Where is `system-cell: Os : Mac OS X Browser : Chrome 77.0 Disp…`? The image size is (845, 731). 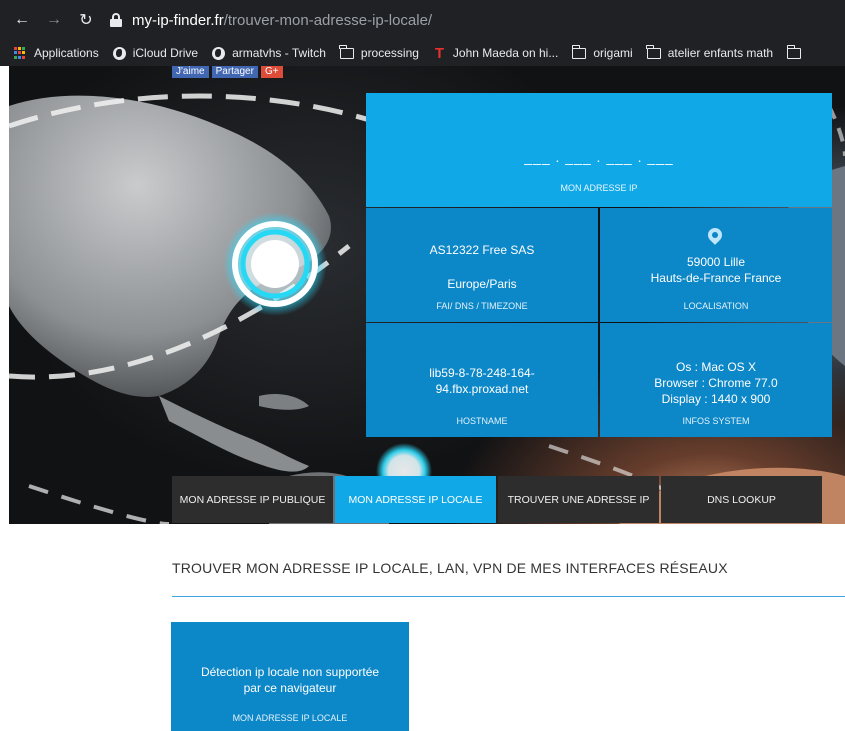 system-cell: Os : Mac OS X Browser : Chrome 77.0 Disp… is located at coordinates (716, 380).